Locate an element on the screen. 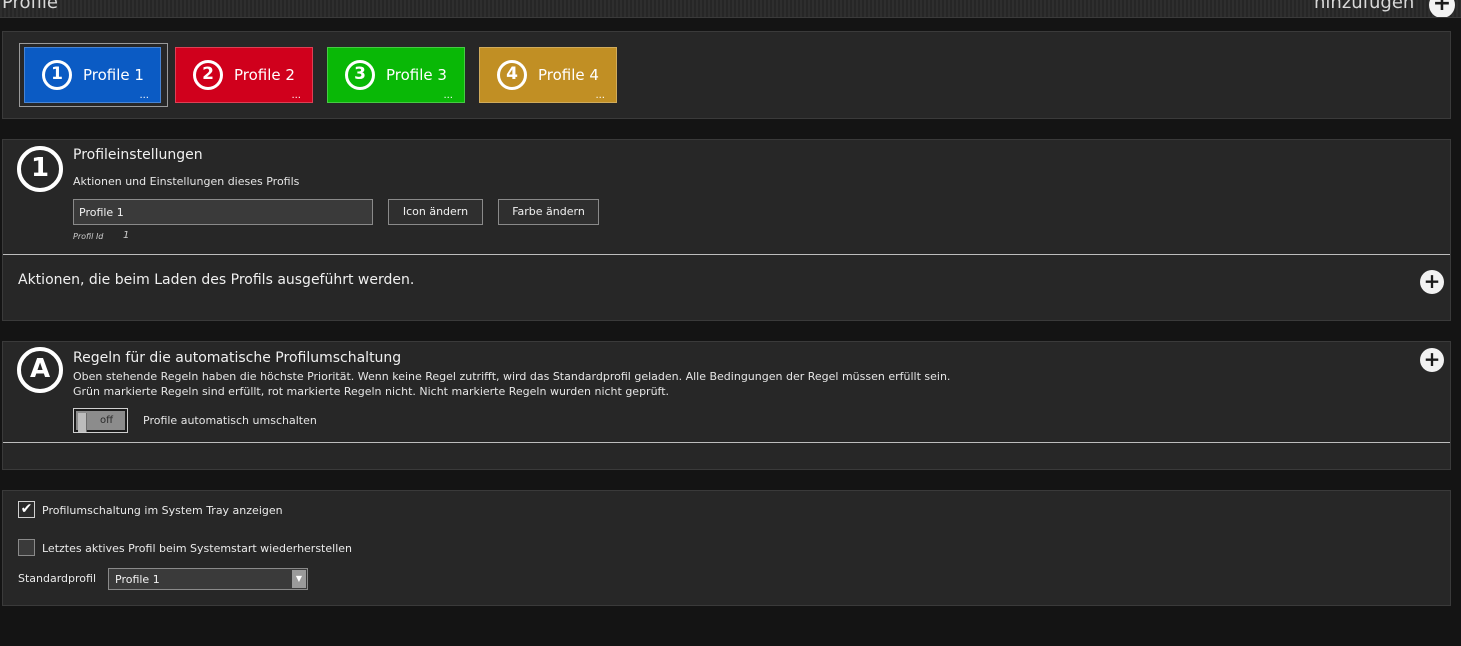  header-bar: Profile hinzufügen + is located at coordinates (730, 9).